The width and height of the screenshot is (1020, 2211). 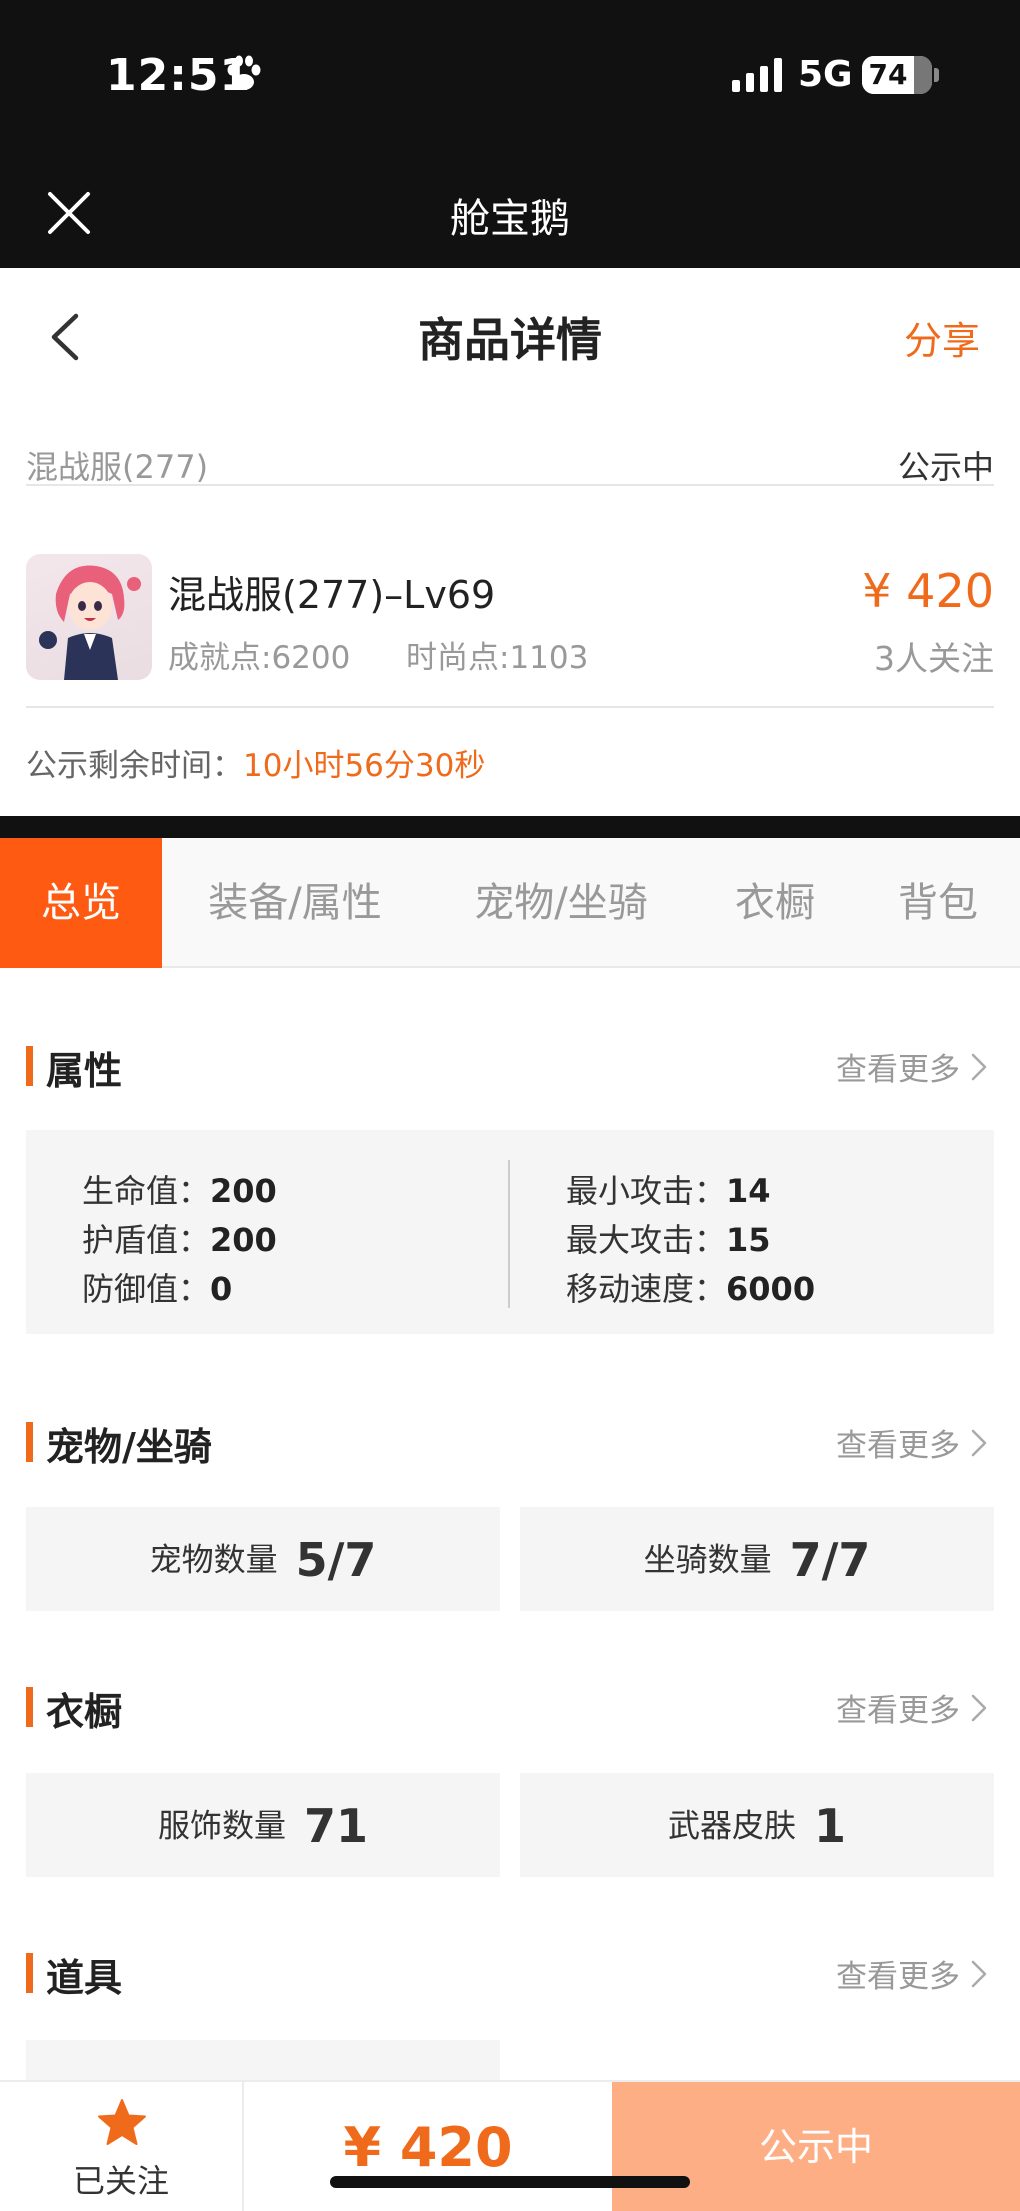 What do you see at coordinates (757, 75) in the screenshot?
I see `signal-icon` at bounding box center [757, 75].